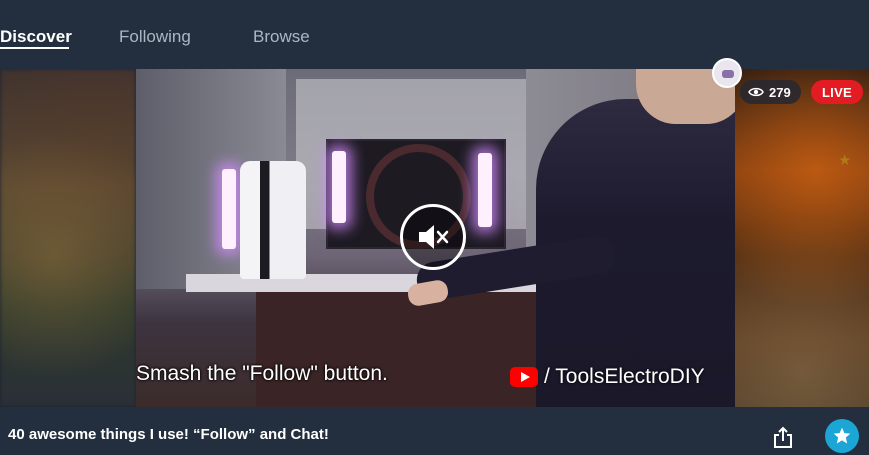 The image size is (869, 455). What do you see at coordinates (155, 37) in the screenshot?
I see `tab-following: Following` at bounding box center [155, 37].